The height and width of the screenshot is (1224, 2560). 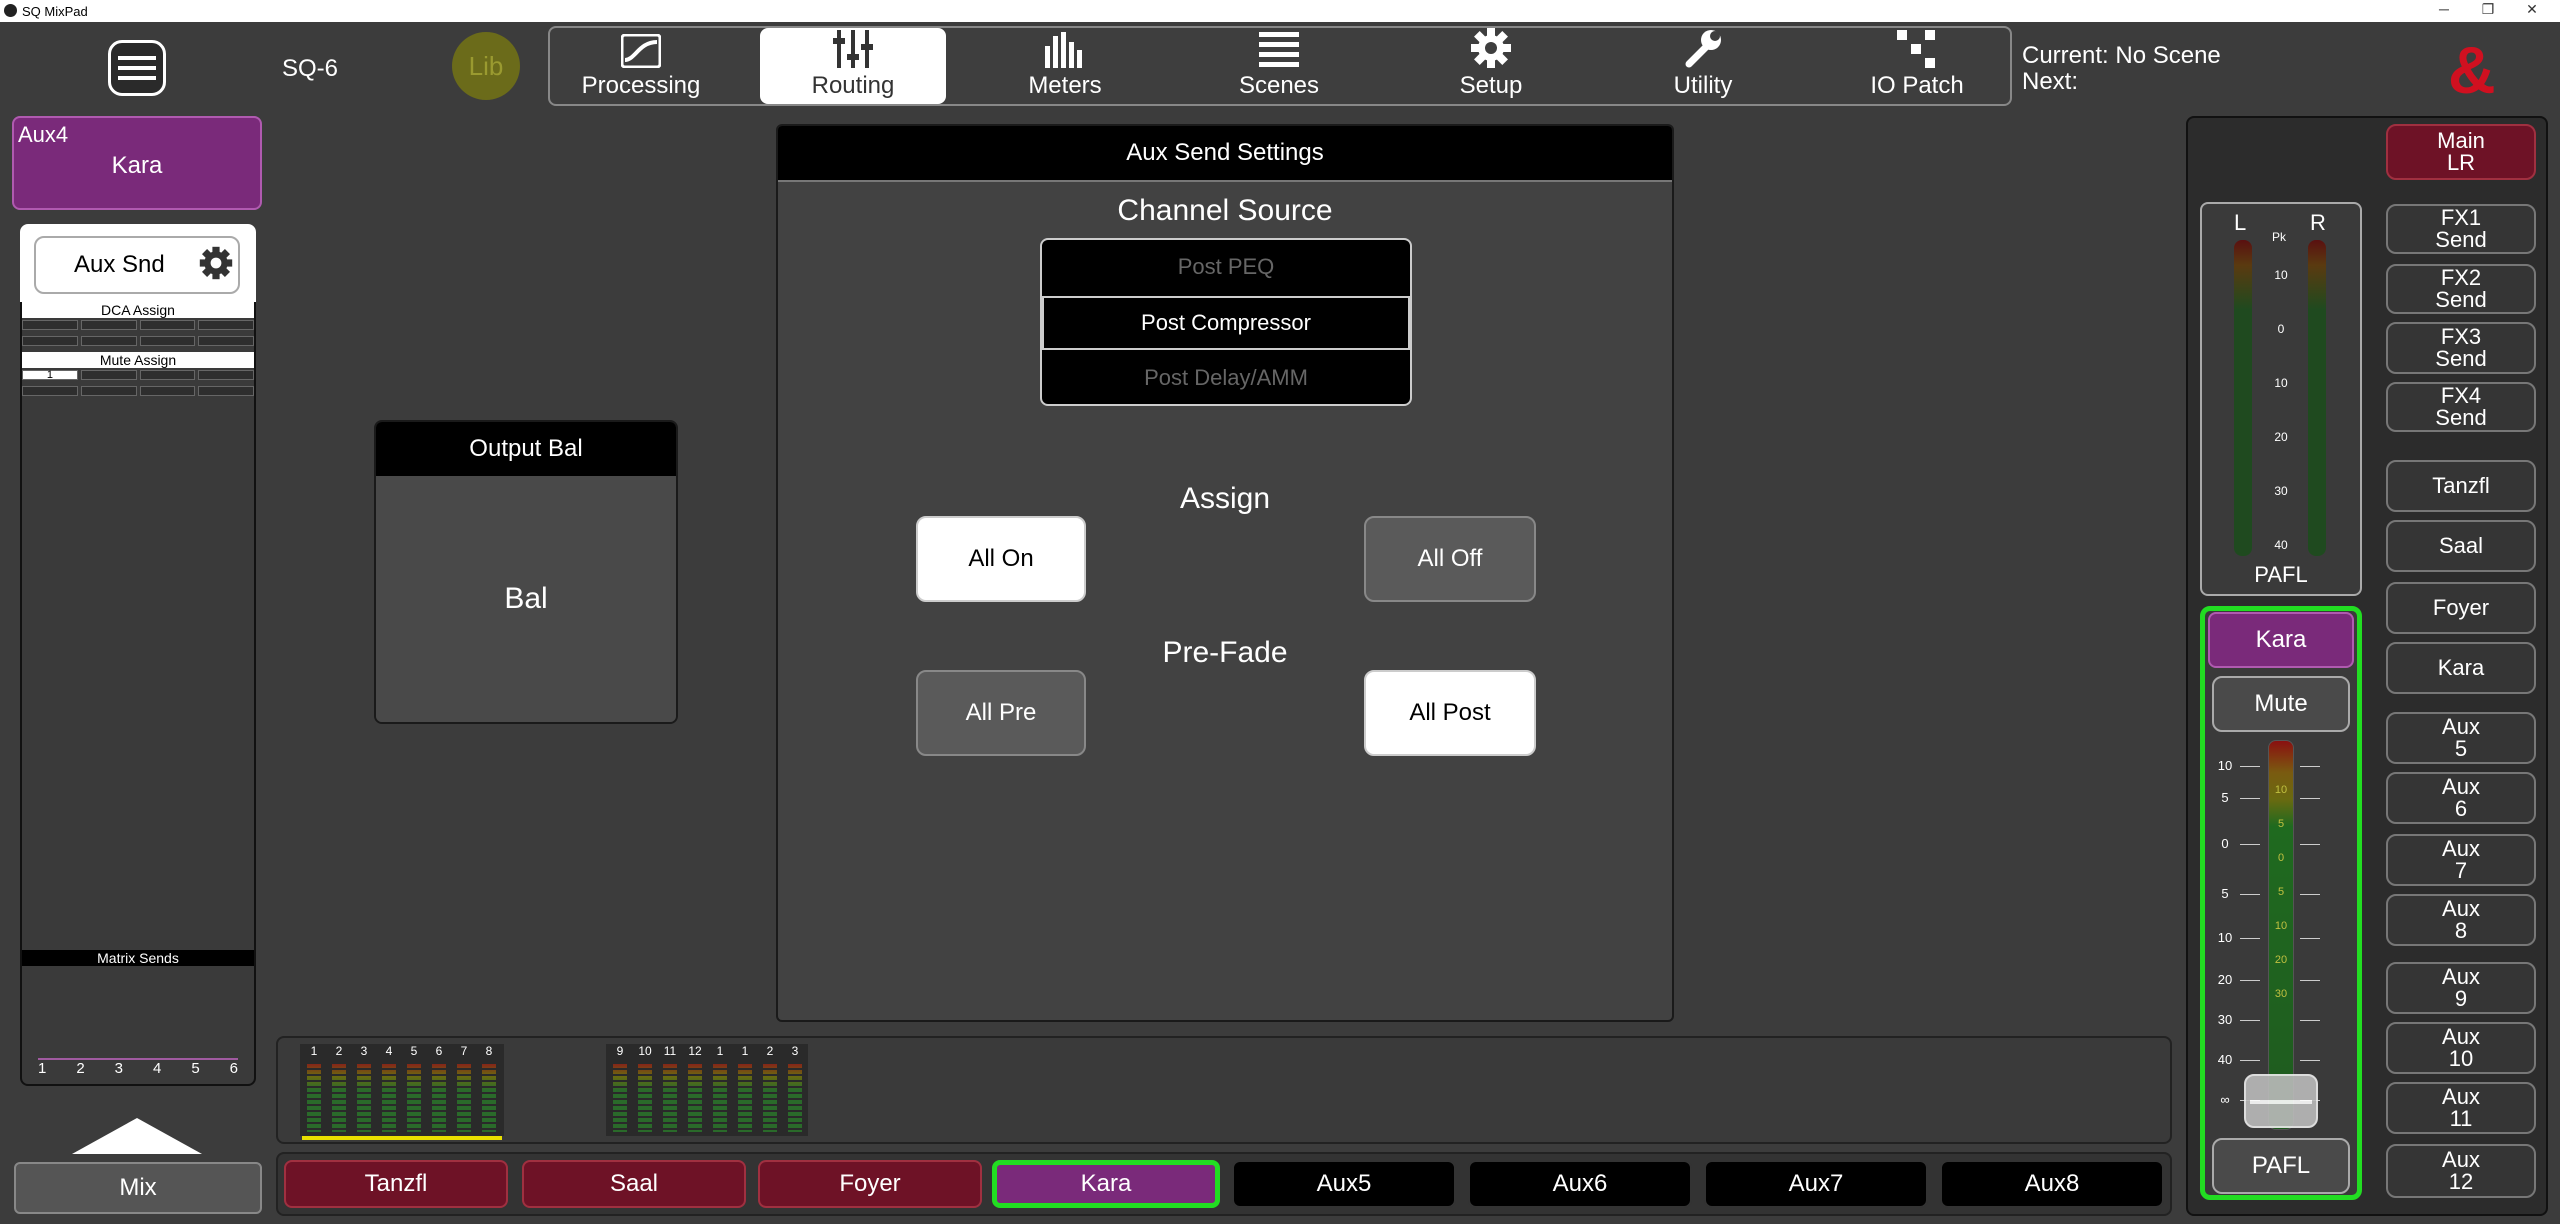 What do you see at coordinates (1279, 66) in the screenshot?
I see `tab-scenes: Scenes` at bounding box center [1279, 66].